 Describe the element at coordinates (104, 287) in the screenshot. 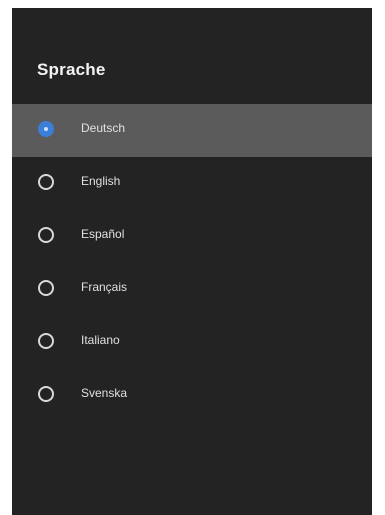

I see `language-label: Français` at that location.